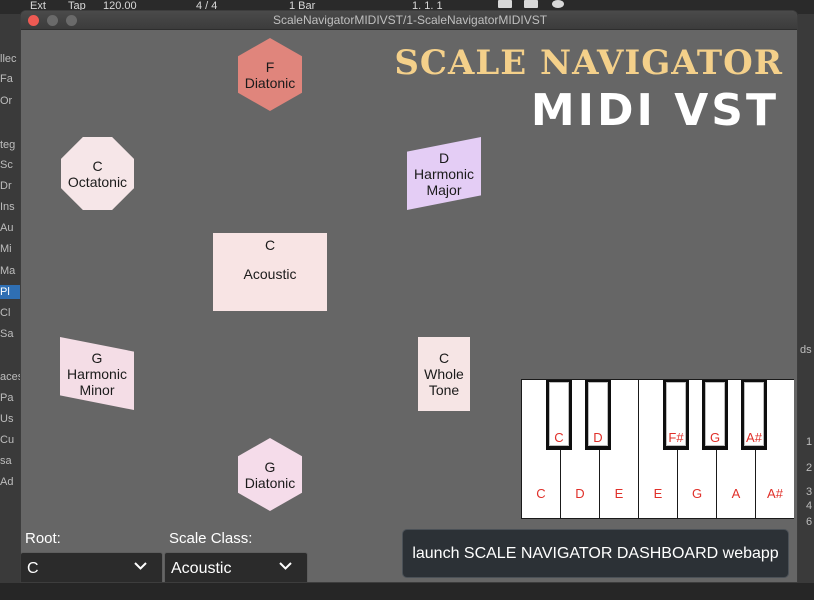 Image resolution: width=814 pixels, height=600 pixels. I want to click on host-side-item: Fa, so click(10, 79).